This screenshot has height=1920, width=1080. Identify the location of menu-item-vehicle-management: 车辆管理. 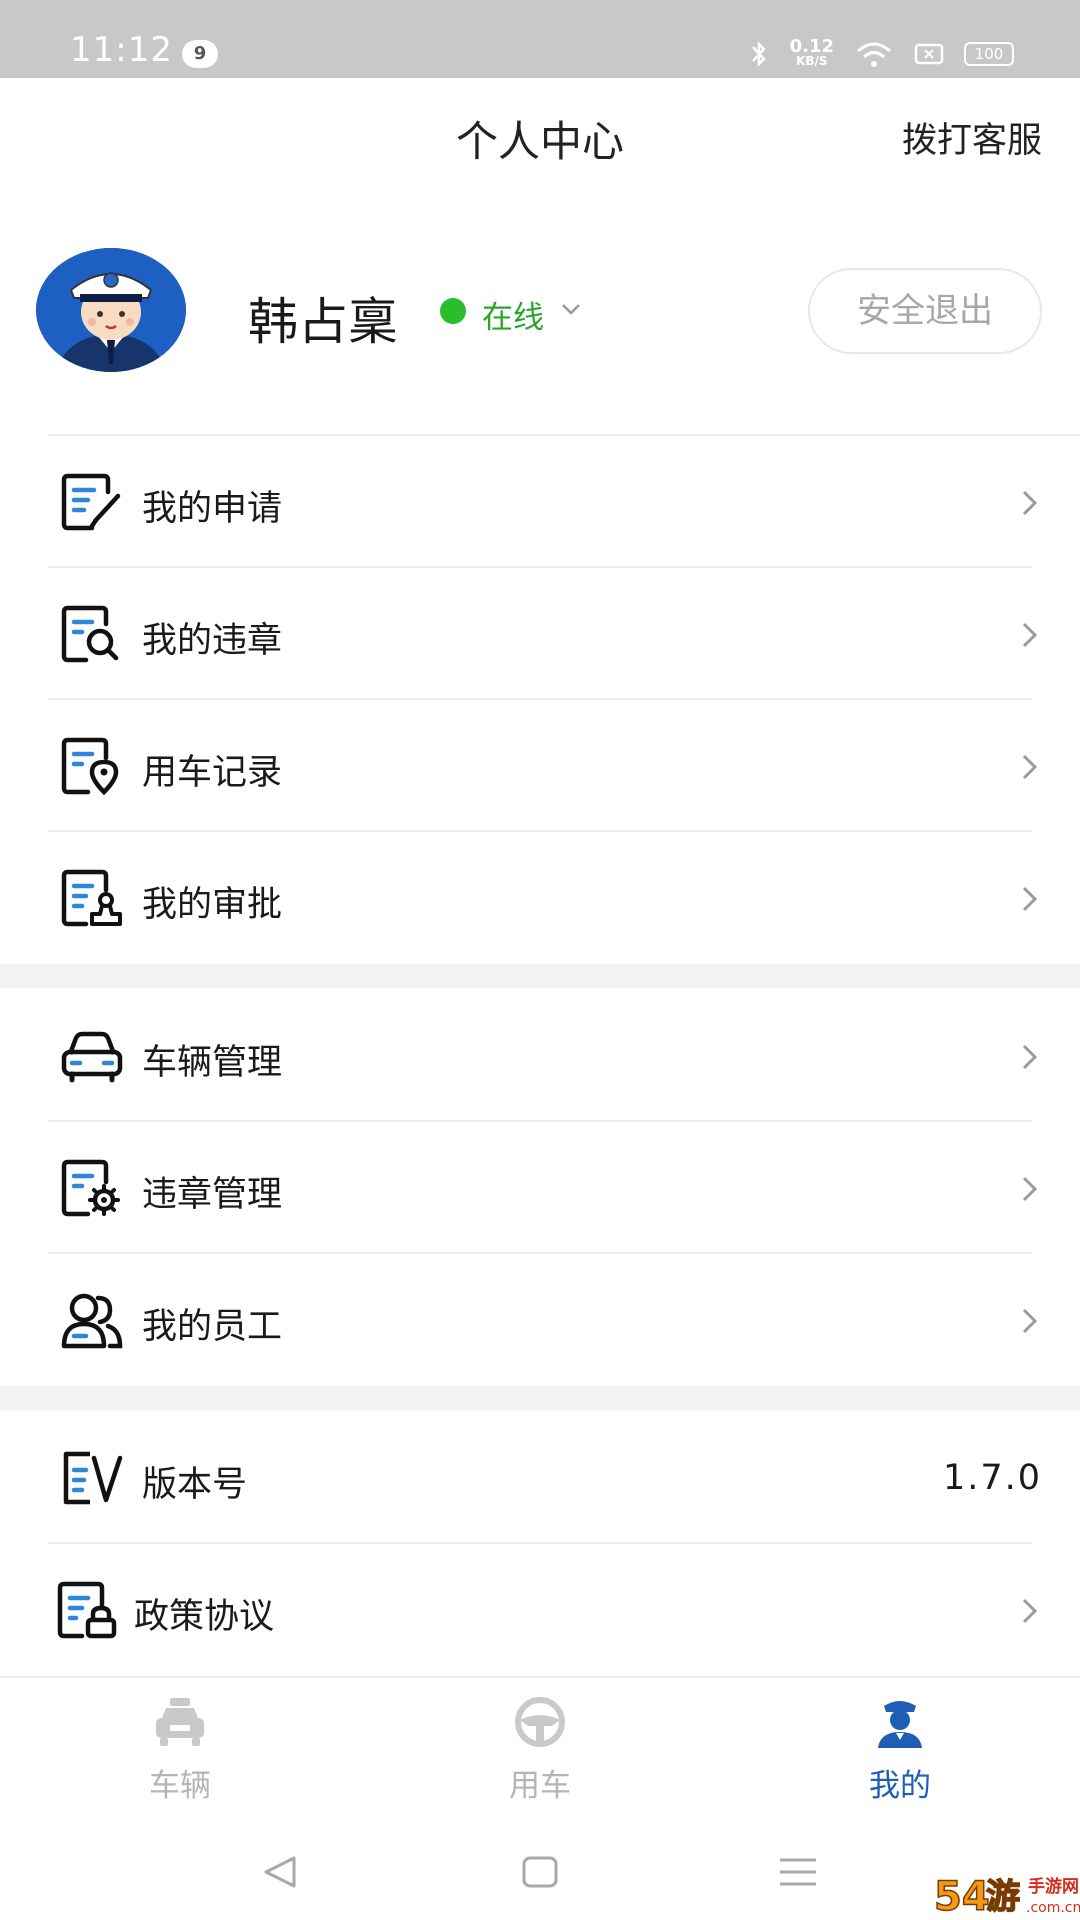
(540, 1056).